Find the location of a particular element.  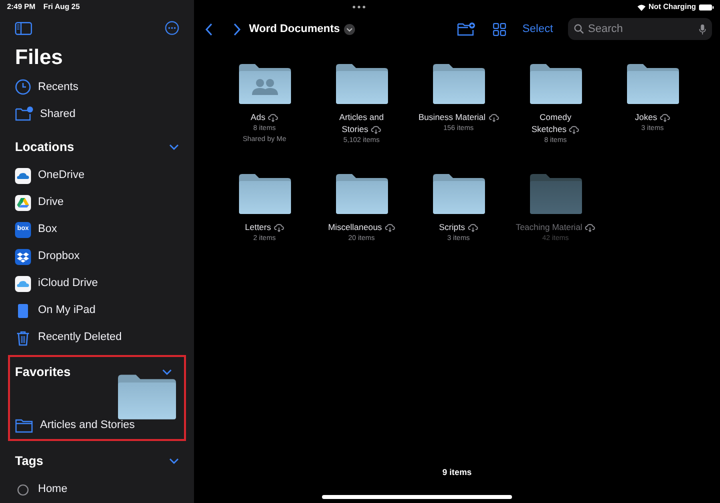

select-button: Select is located at coordinates (537, 29).